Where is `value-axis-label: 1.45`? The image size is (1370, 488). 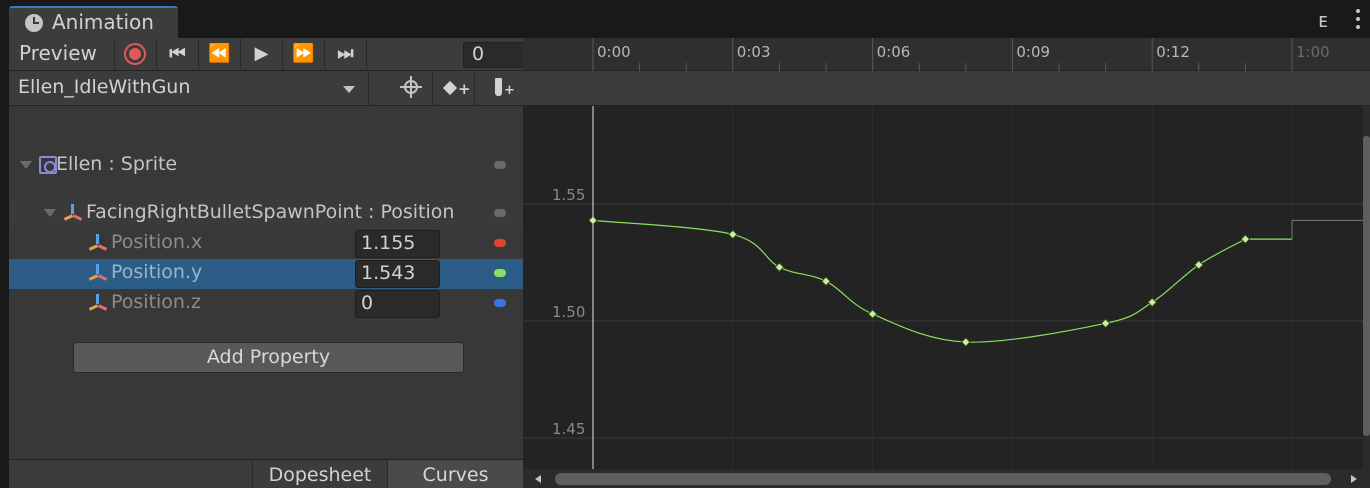
value-axis-label: 1.45 is located at coordinates (568, 429).